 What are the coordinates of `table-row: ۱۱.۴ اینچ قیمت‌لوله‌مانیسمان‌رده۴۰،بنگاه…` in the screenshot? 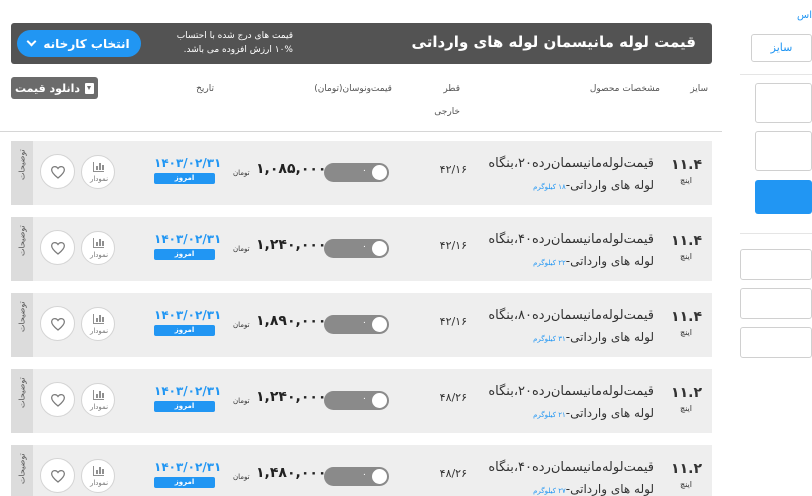 It's located at (361, 249).